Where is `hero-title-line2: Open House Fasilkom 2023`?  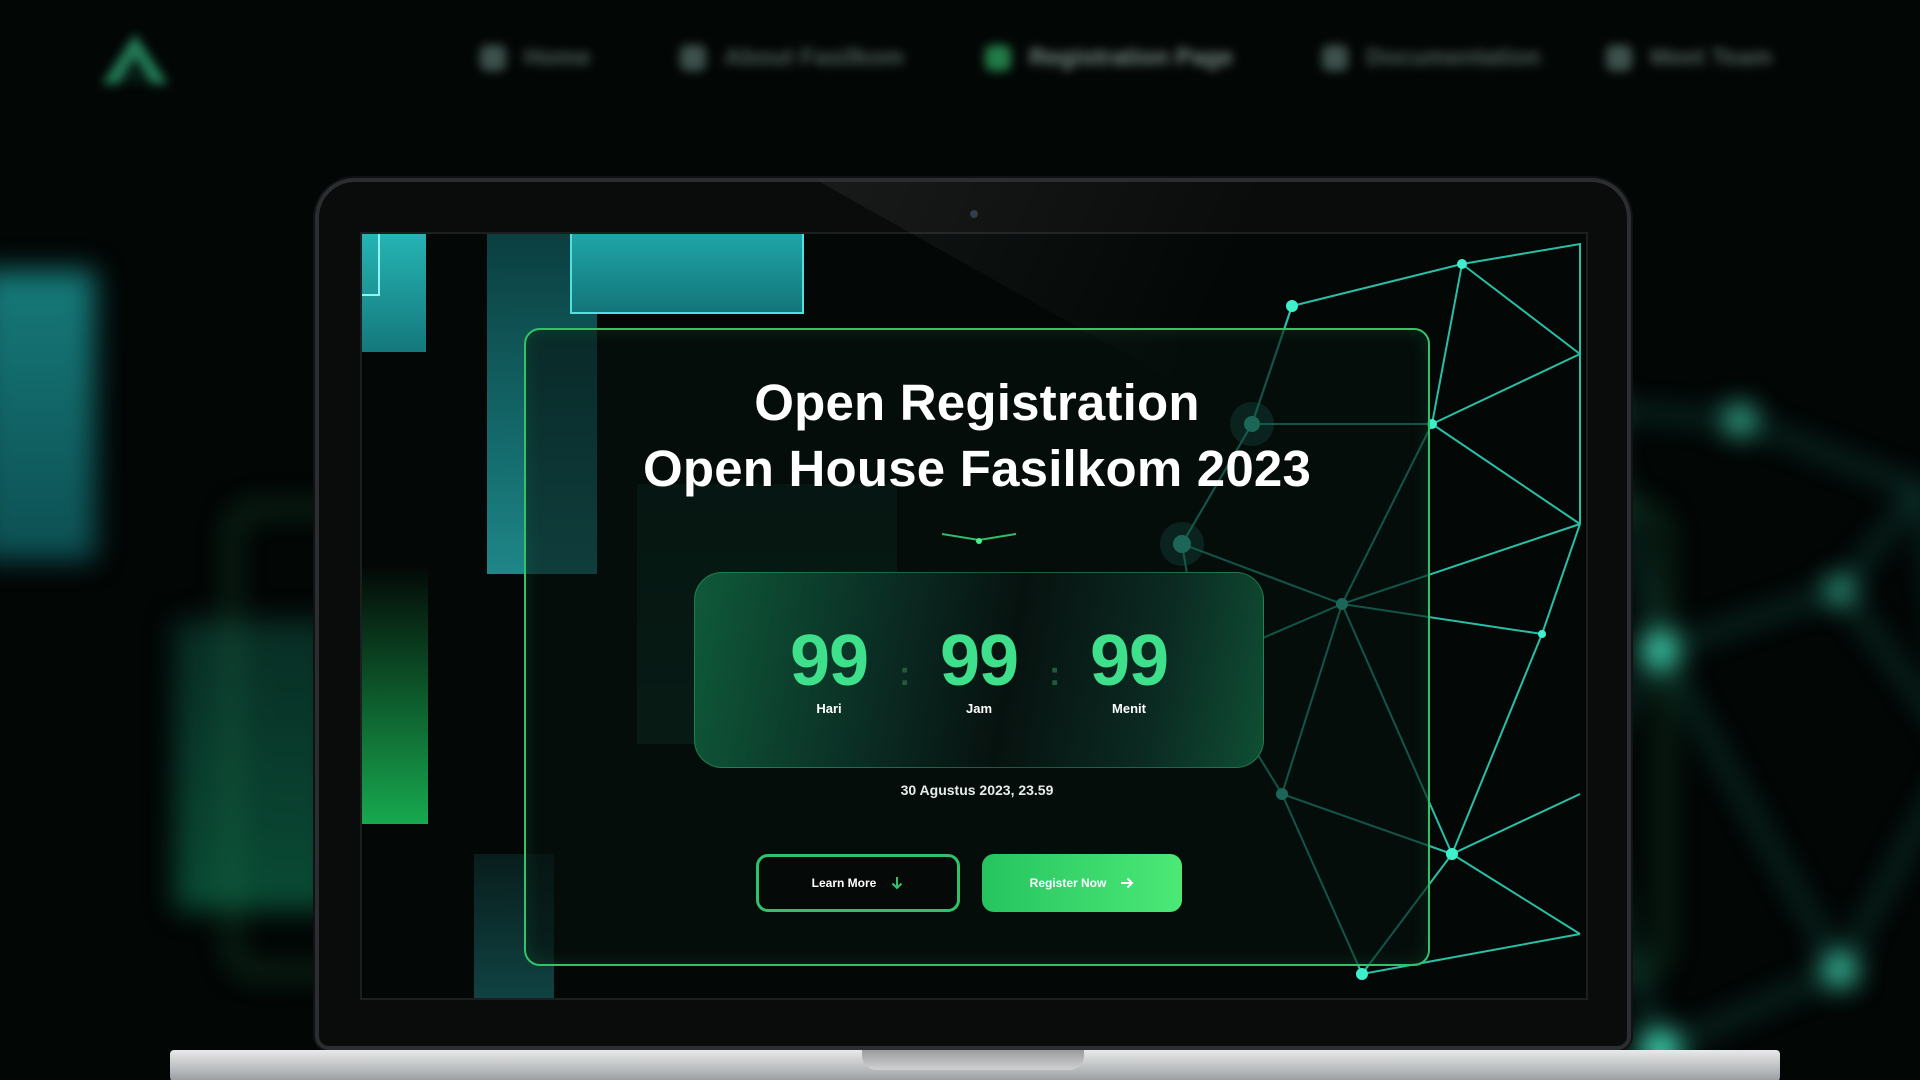 hero-title-line2: Open House Fasilkom 2023 is located at coordinates (977, 468).